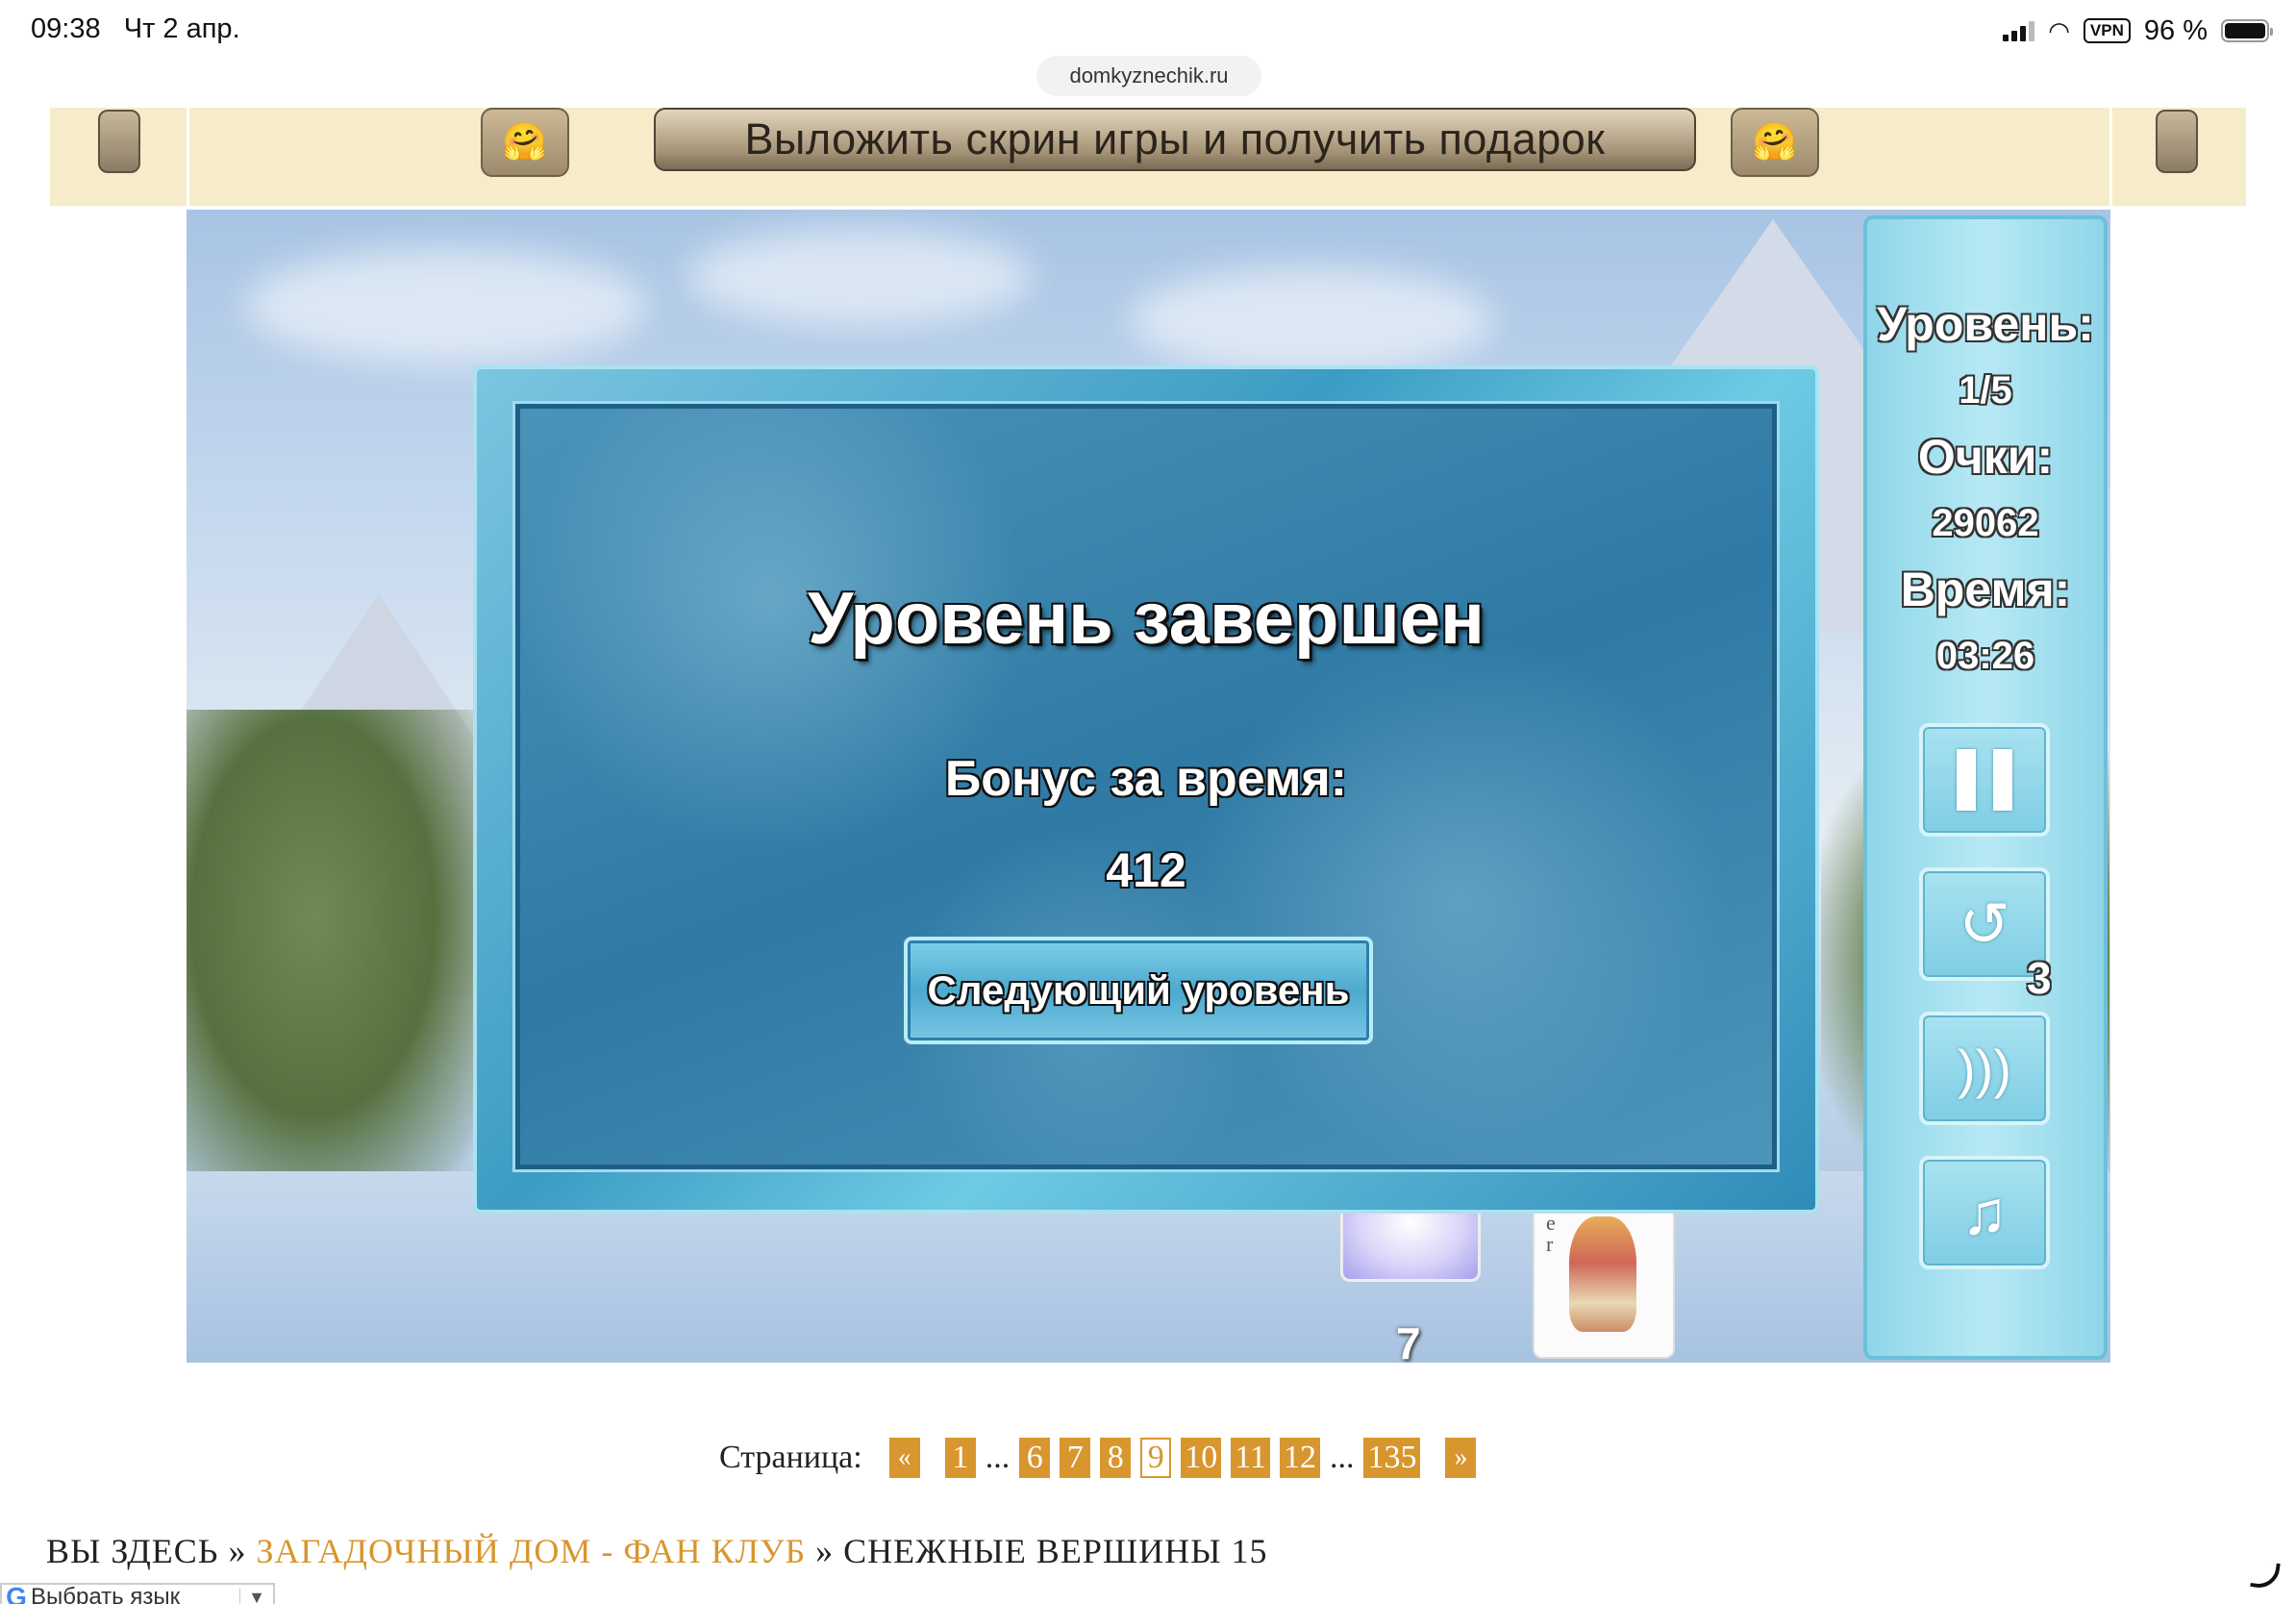 This screenshot has height=1604, width=2296. I want to click on page-link: 6, so click(1035, 1458).